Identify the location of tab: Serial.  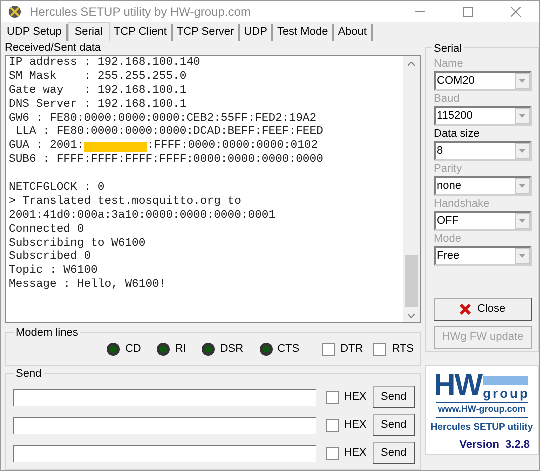
(89, 31).